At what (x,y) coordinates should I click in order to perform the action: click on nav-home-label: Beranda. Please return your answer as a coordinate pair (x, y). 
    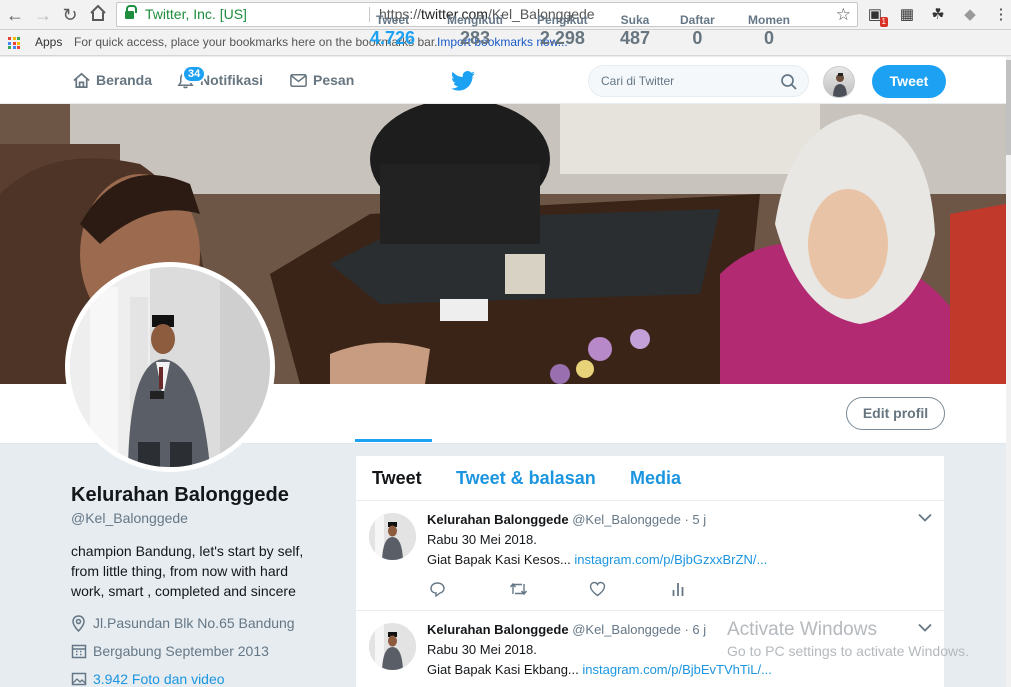
    Looking at the image, I should click on (124, 80).